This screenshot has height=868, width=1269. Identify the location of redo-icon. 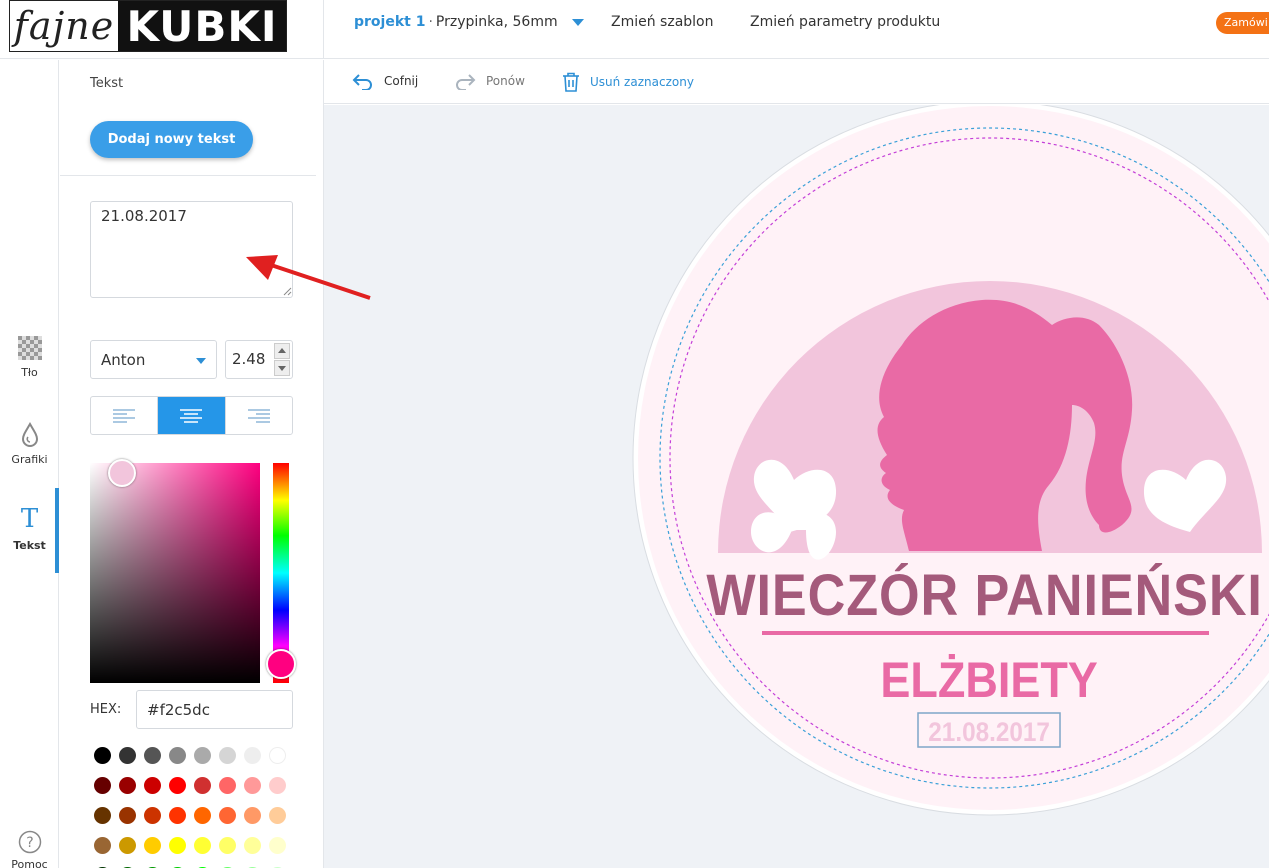
(466, 82).